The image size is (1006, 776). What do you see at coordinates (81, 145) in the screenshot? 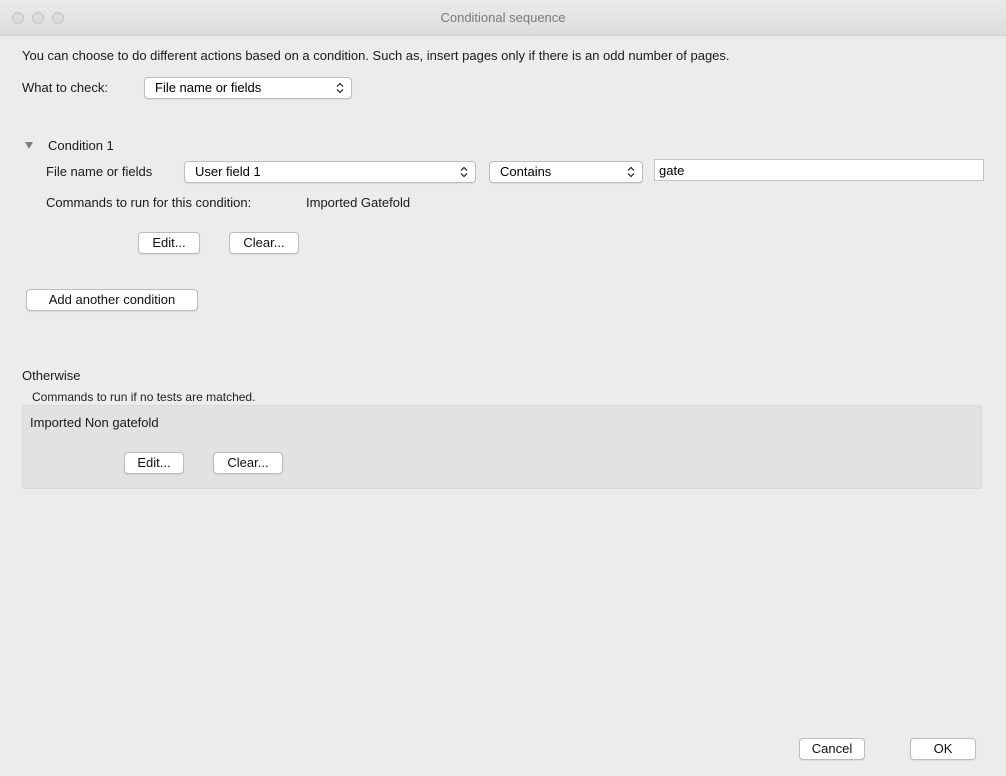
I see `condition-1-title: Condition 1` at bounding box center [81, 145].